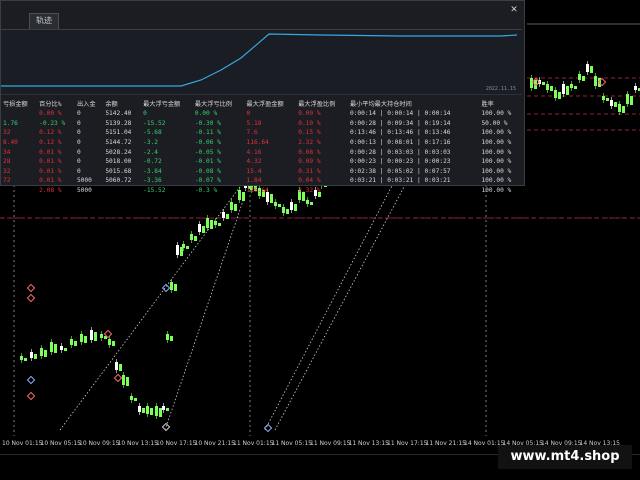 The image size is (640, 480). What do you see at coordinates (118, 143) in the screenshot?
I see `stats-cell-bal: 5144.72` at bounding box center [118, 143].